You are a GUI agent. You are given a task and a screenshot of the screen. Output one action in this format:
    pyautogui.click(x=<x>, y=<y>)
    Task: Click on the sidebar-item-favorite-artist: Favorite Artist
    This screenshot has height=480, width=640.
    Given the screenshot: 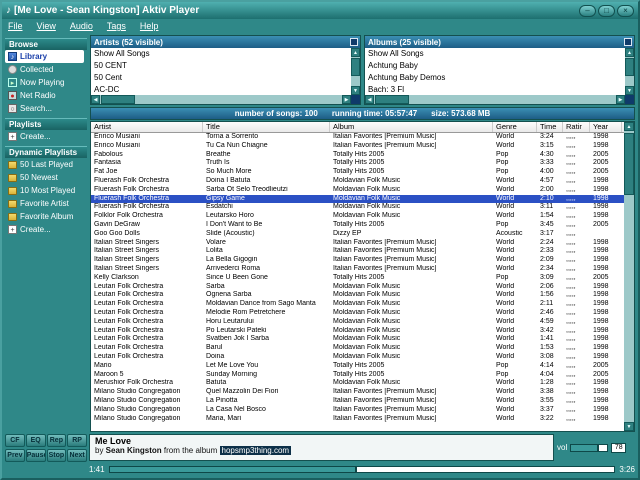 What is the action you would take?
    pyautogui.click(x=46, y=203)
    